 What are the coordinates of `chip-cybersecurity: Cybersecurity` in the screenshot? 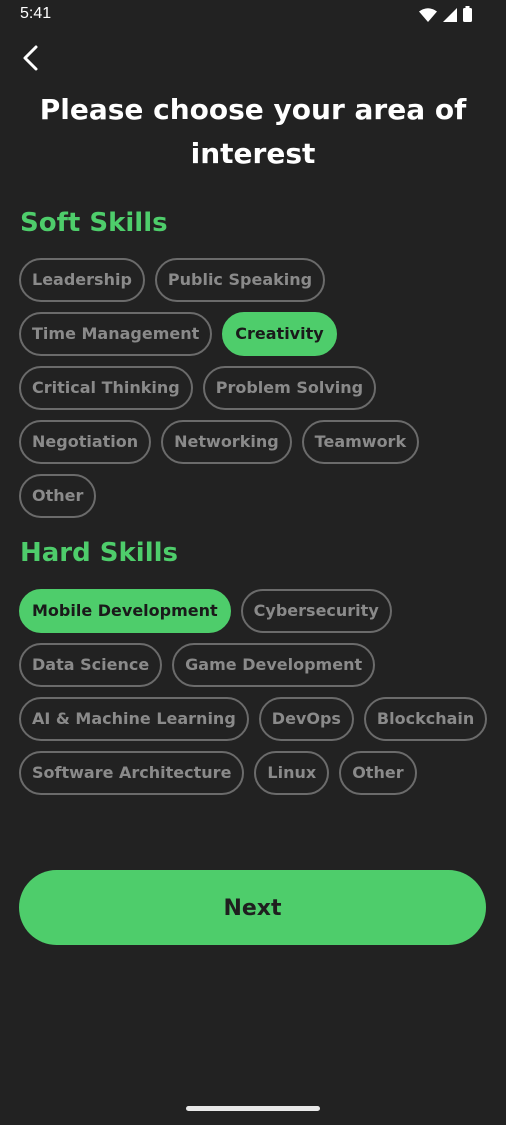 It's located at (316, 611).